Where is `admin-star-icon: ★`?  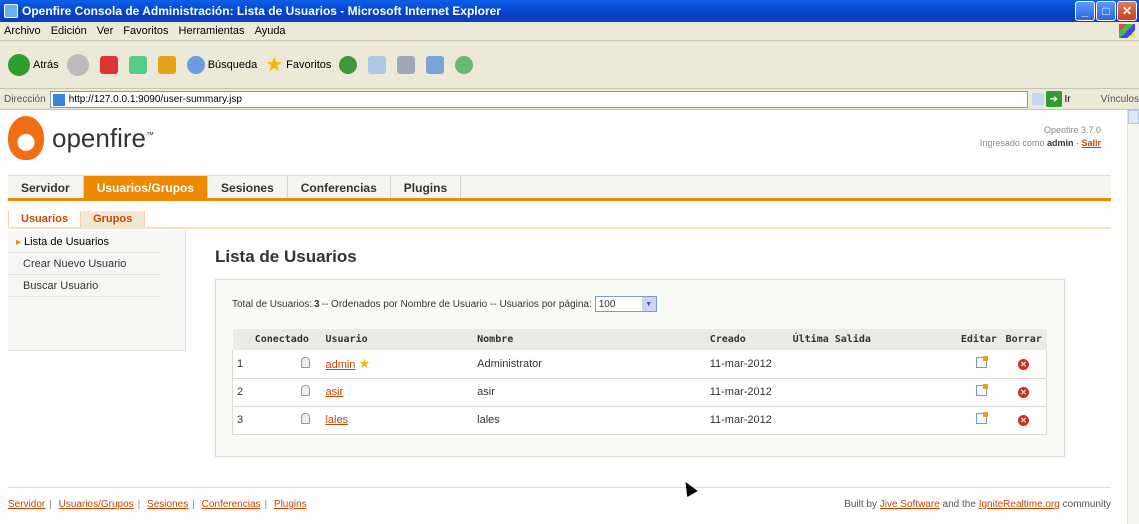
admin-star-icon: ★ is located at coordinates (364, 363).